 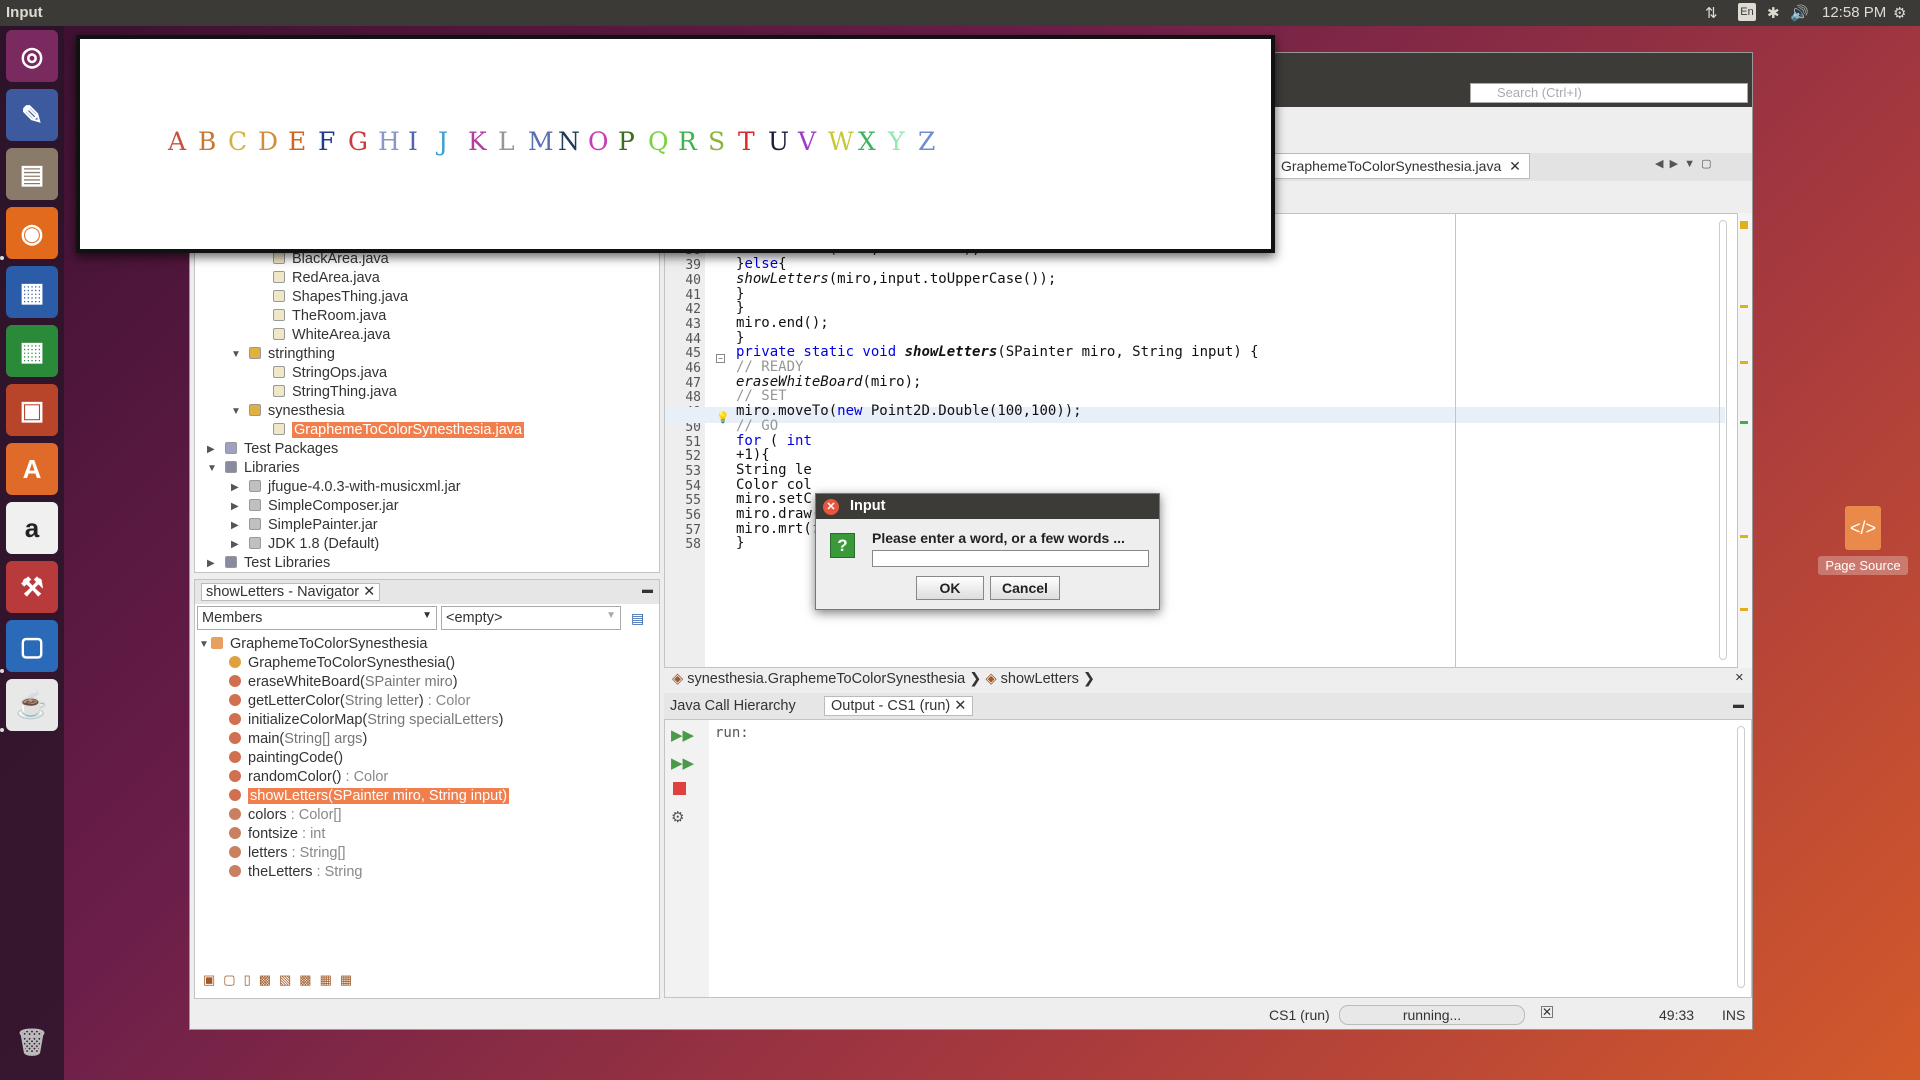 What do you see at coordinates (1854, 12) in the screenshot?
I see `clock: 12:58 PM` at bounding box center [1854, 12].